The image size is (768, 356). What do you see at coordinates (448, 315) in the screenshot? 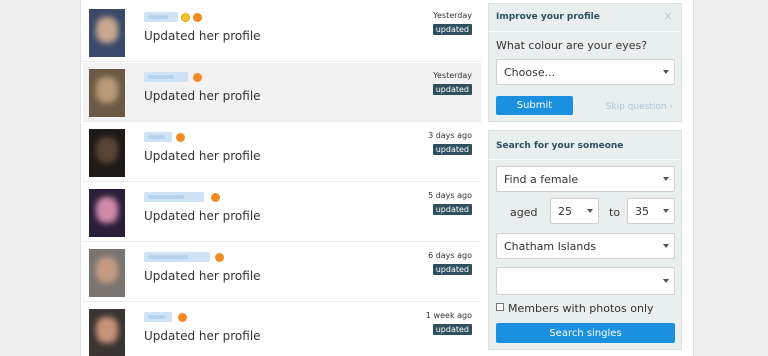
I see `activity-time: 1 week ago` at bounding box center [448, 315].